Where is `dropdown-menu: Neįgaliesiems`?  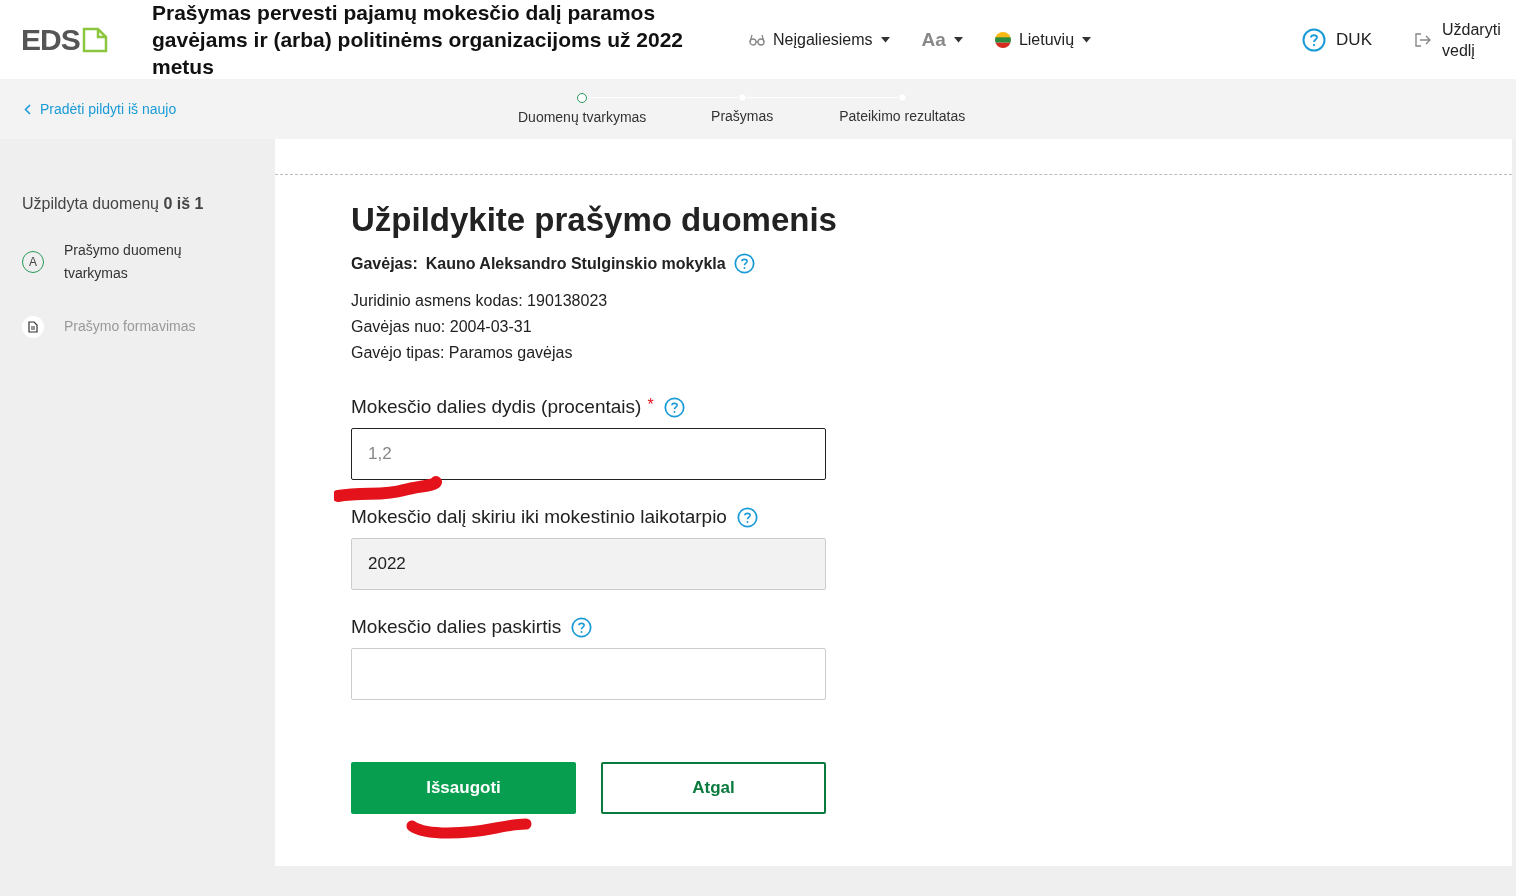 dropdown-menu: Neįgaliesiems is located at coordinates (819, 39).